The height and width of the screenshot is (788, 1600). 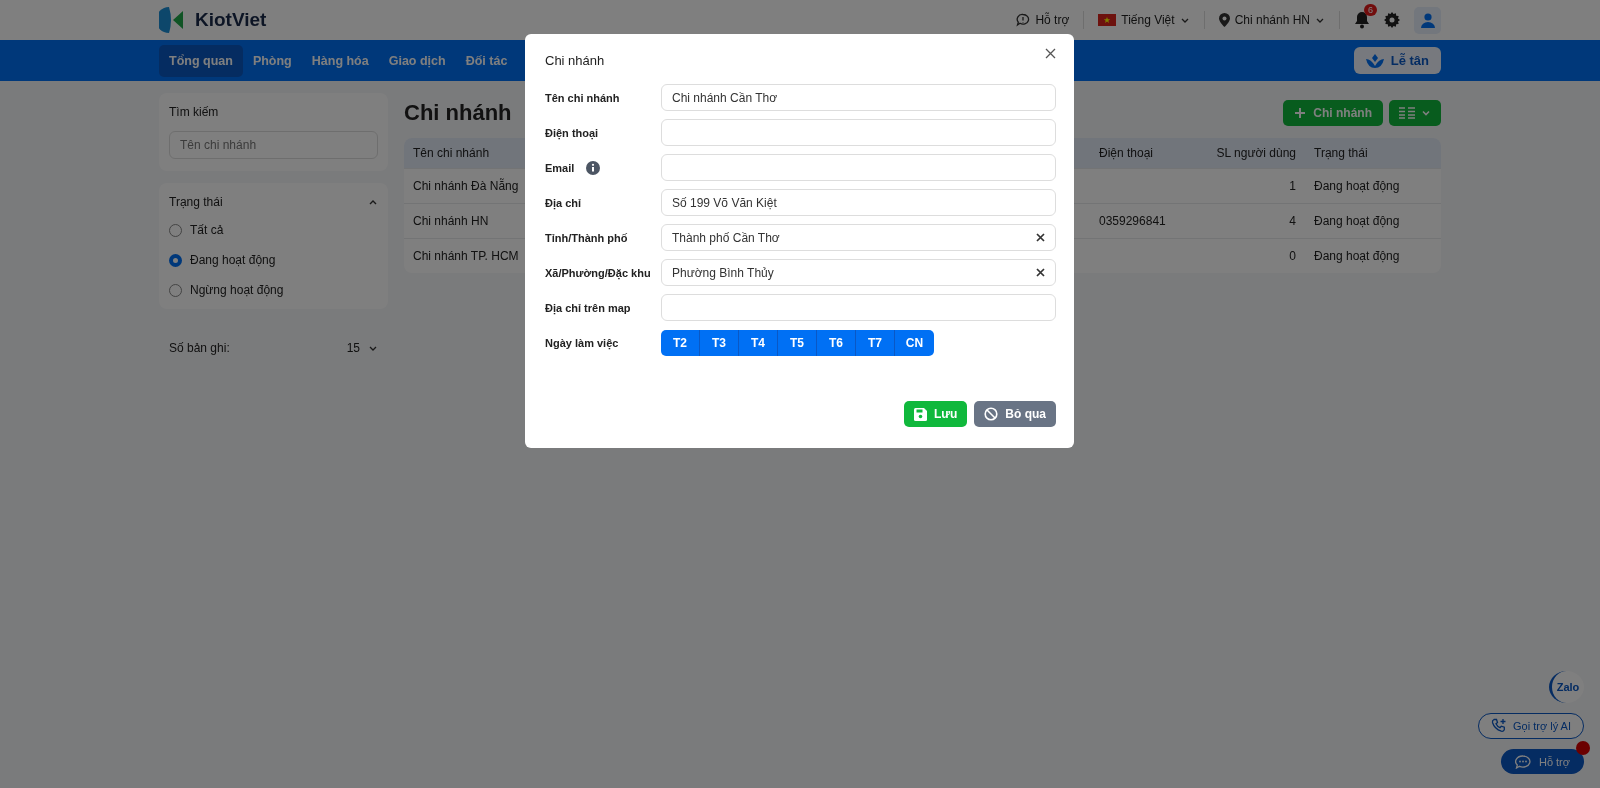 What do you see at coordinates (858, 97) in the screenshot?
I see `input-field: Chi nhánh Cần Thơ` at bounding box center [858, 97].